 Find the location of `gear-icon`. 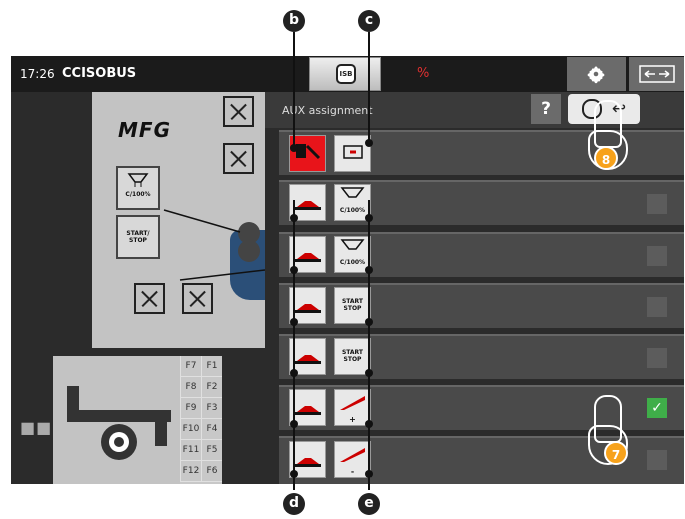

gear-icon is located at coordinates (596, 75).